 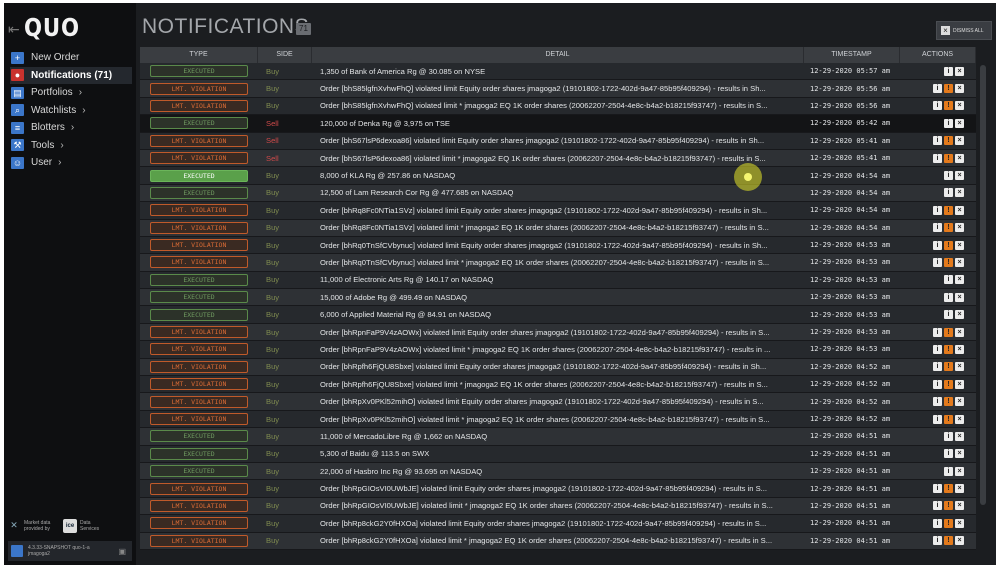 I want to click on chat-icon: ▣, so click(x=122, y=551).